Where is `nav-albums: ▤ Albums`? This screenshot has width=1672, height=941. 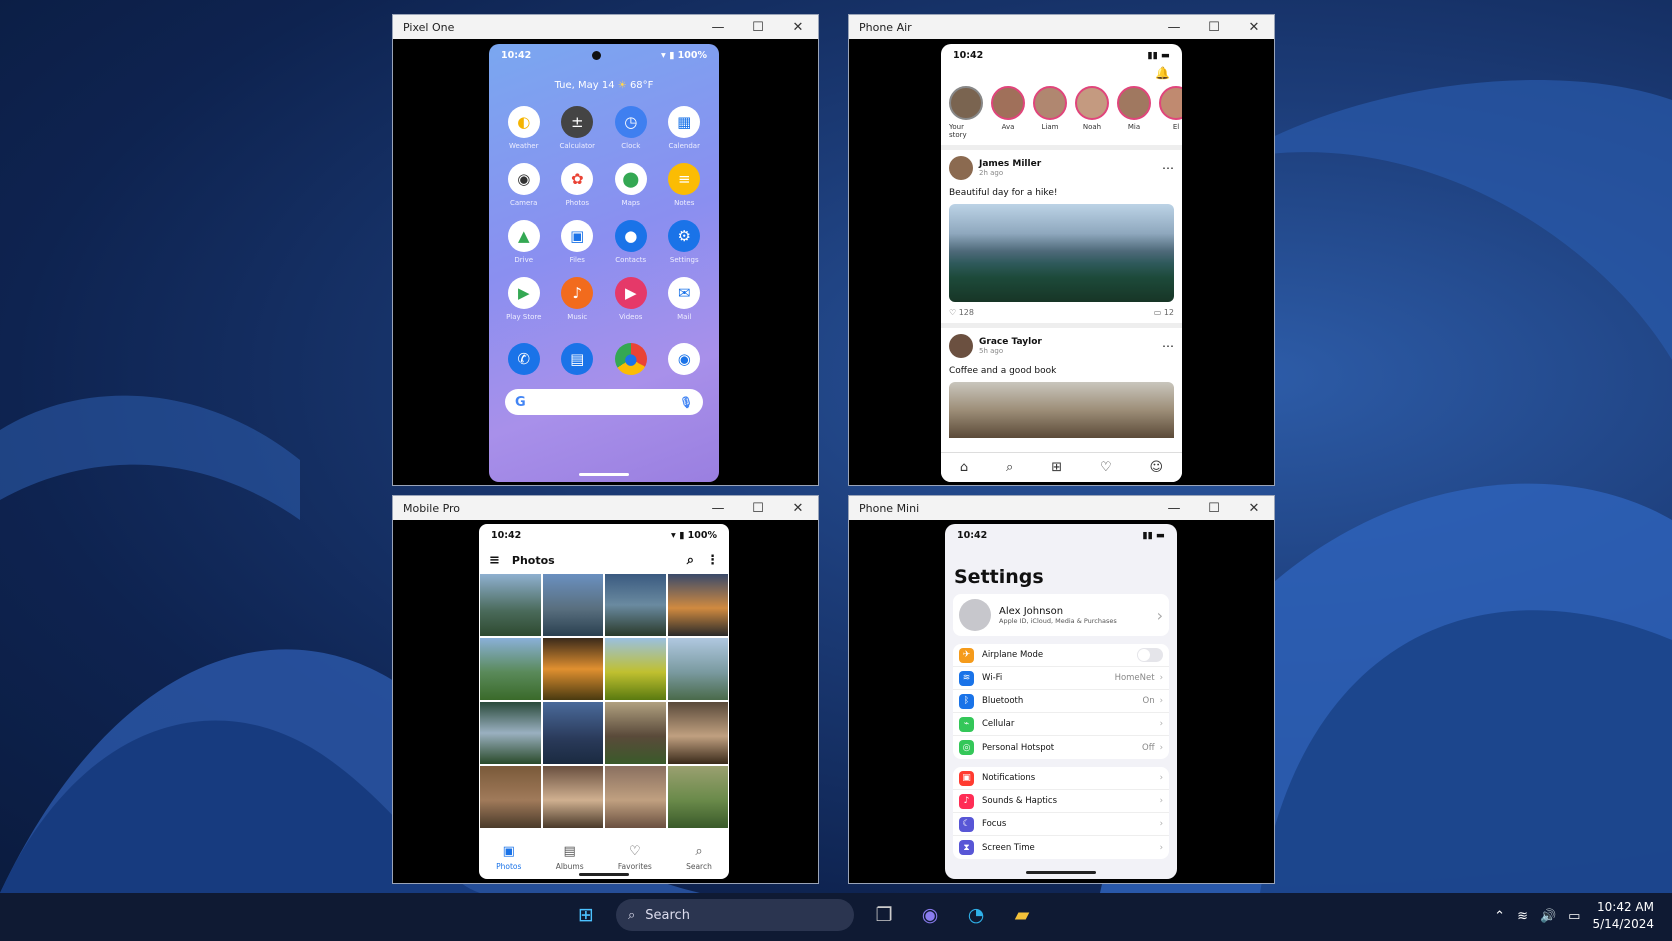 nav-albums: ▤ Albums is located at coordinates (570, 857).